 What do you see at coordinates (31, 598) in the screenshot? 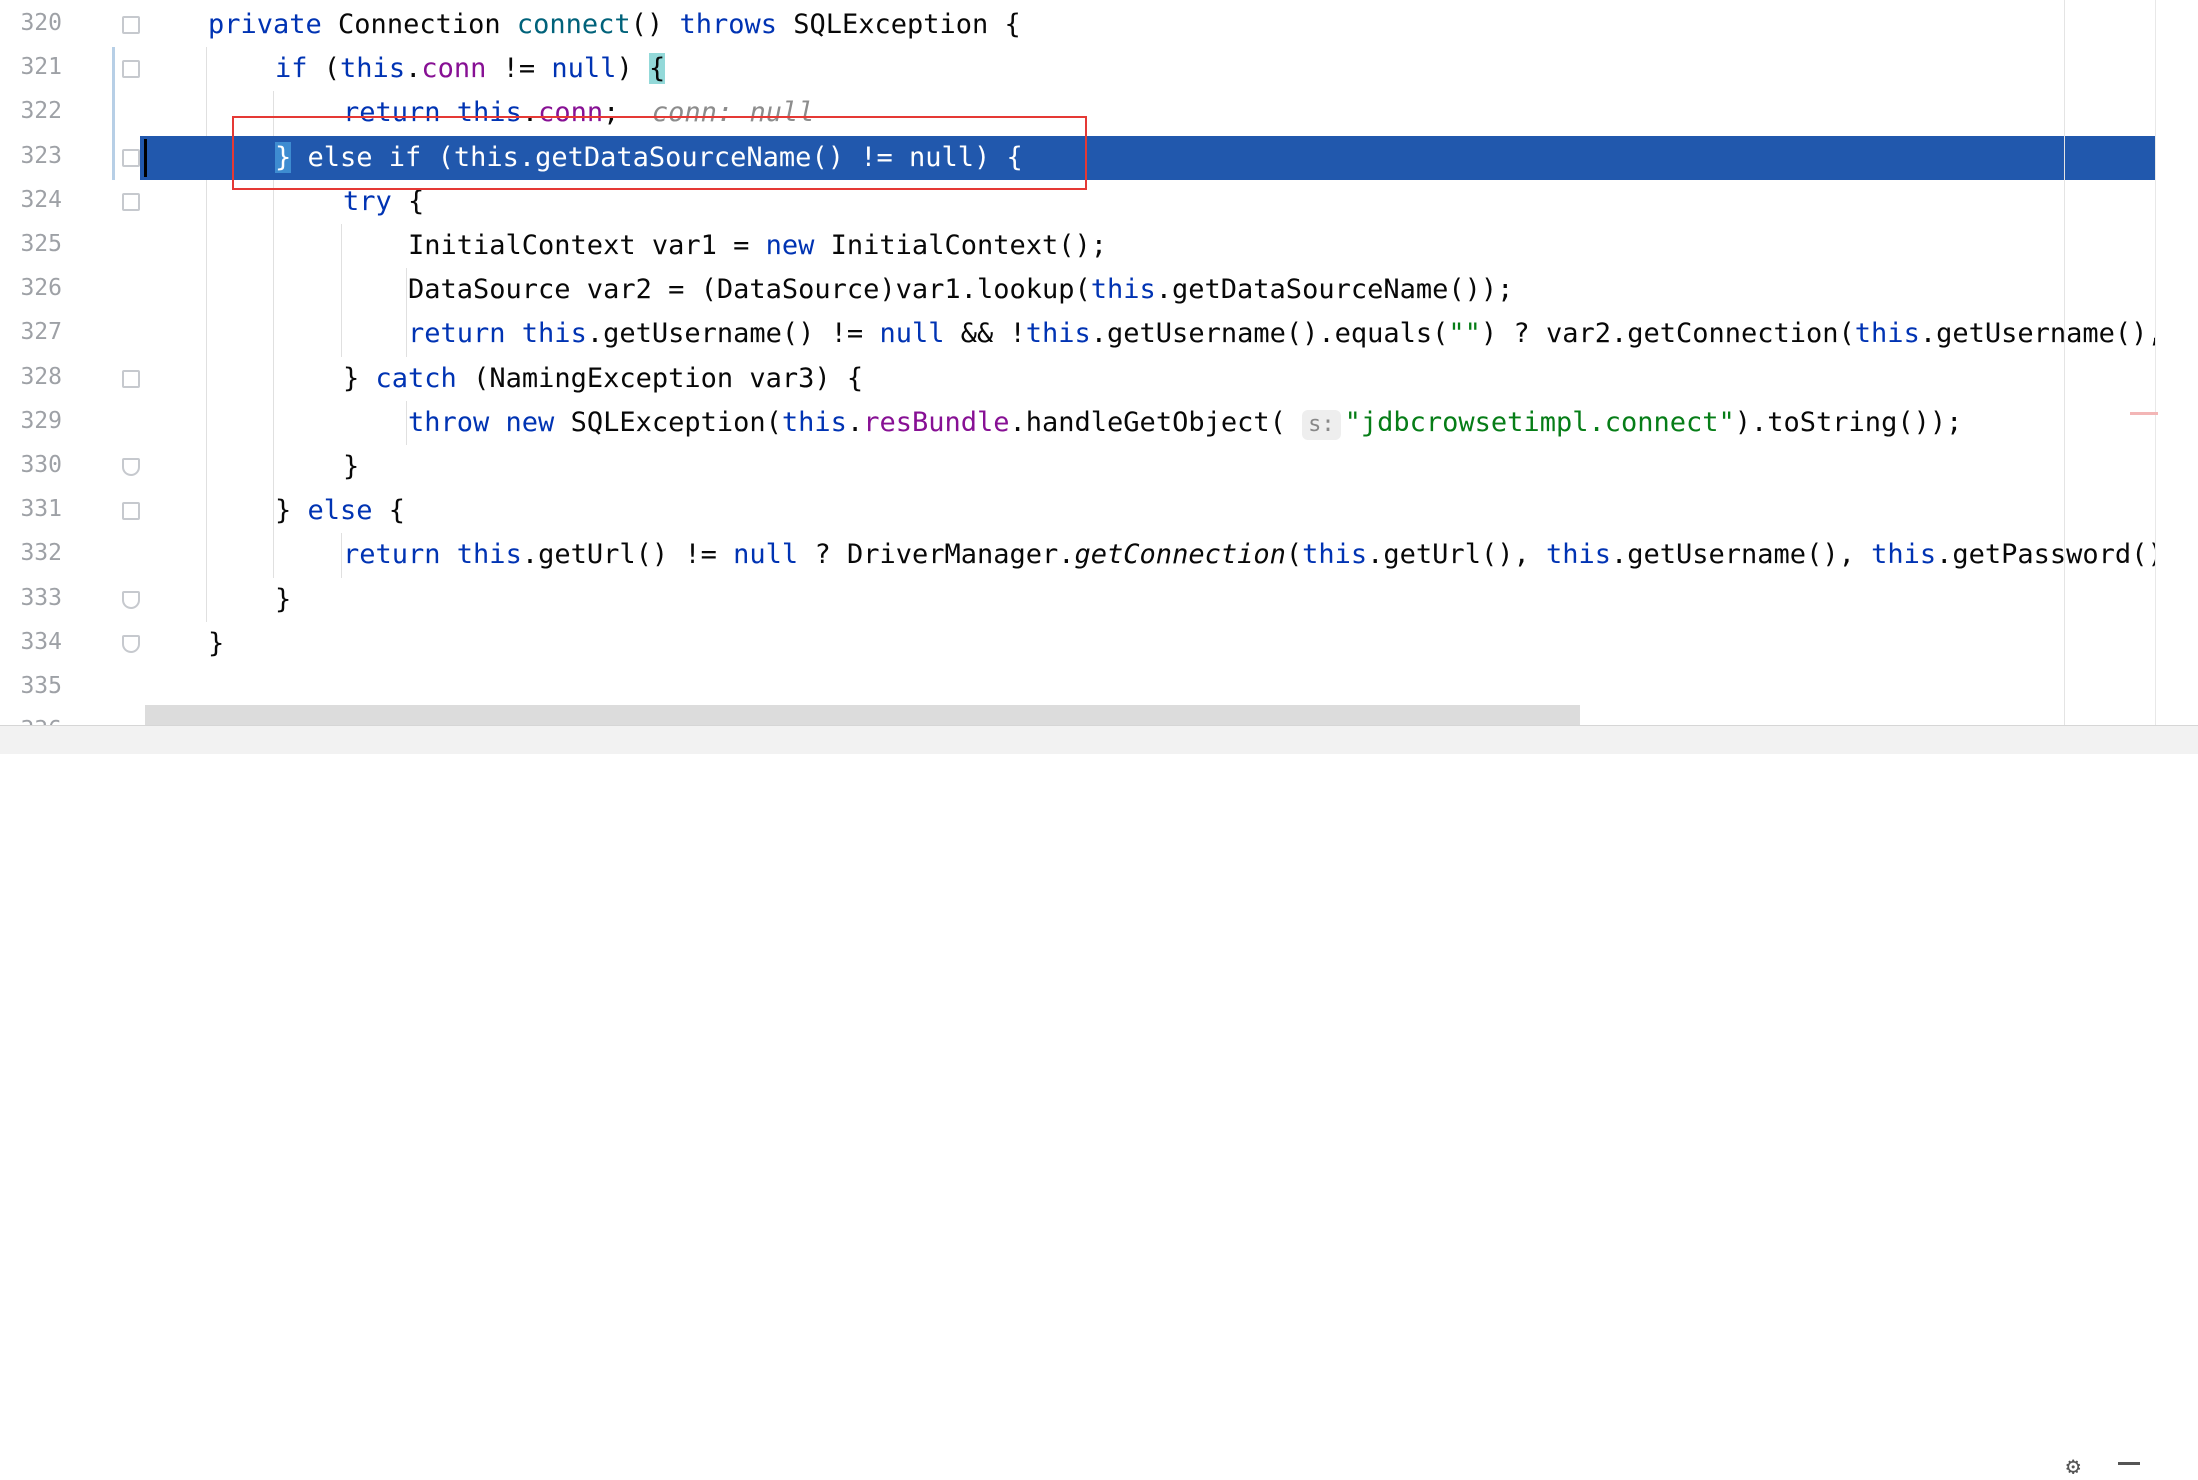
I see `line-number: 333` at bounding box center [31, 598].